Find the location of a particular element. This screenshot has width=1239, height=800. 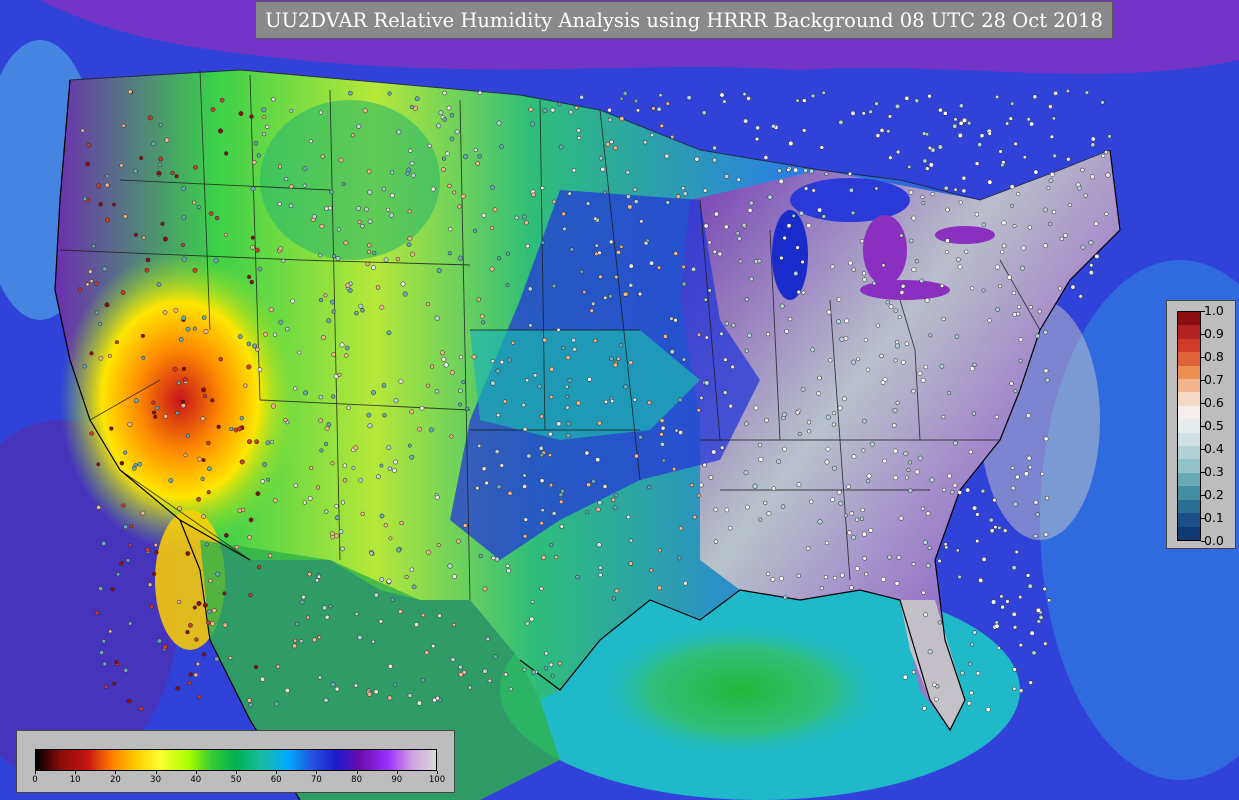

rh-colorbar-tick-label: 30 is located at coordinates (156, 780).